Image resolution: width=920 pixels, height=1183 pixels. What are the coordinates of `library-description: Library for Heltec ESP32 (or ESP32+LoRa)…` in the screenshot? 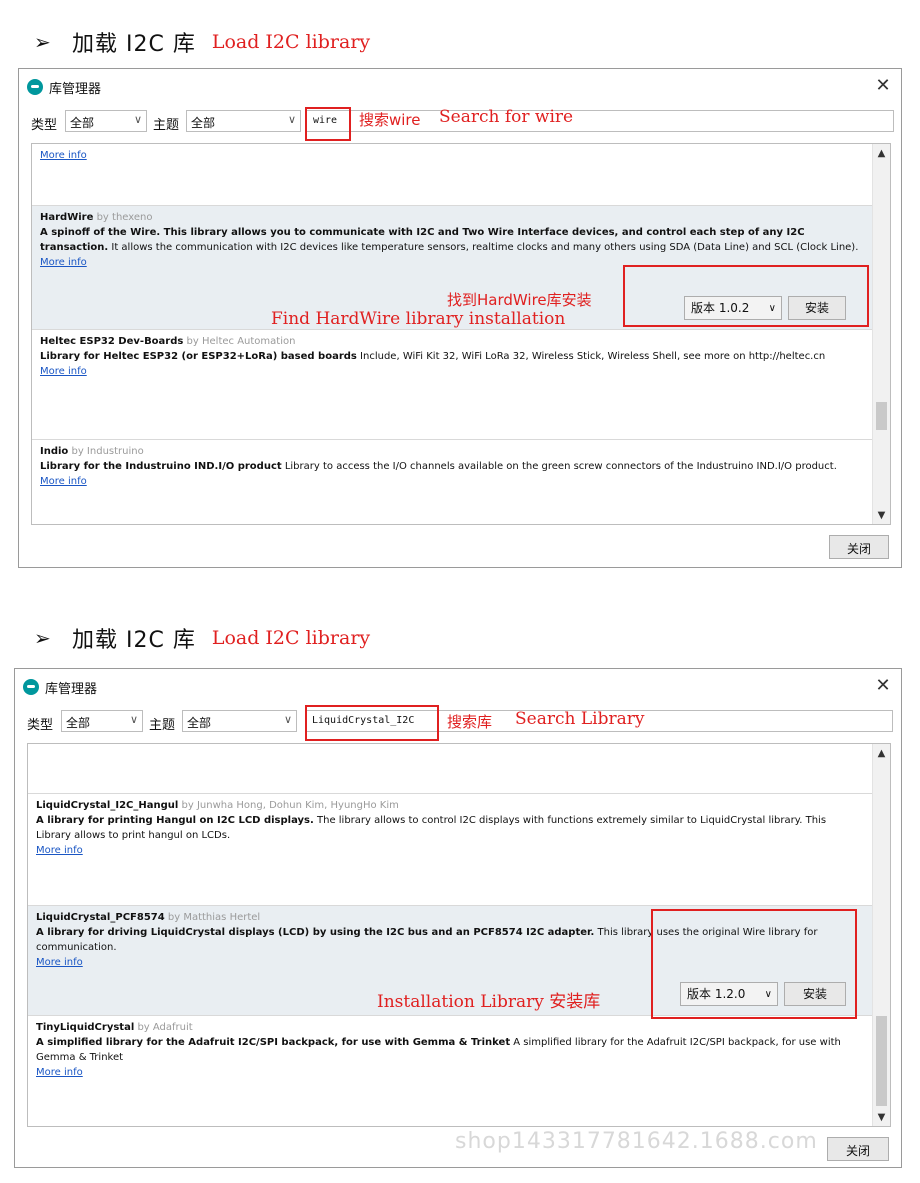 It's located at (433, 356).